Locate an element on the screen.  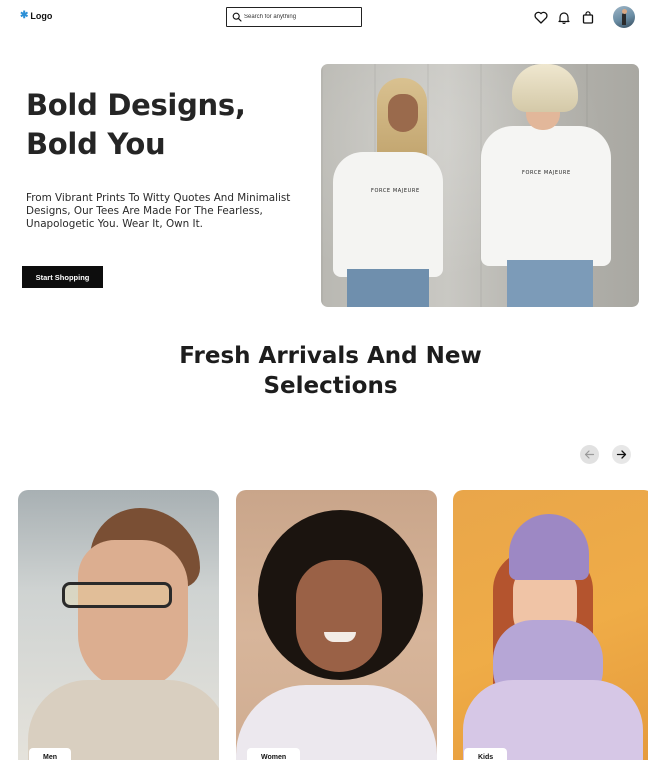
carousel-next-button is located at coordinates (621, 454).